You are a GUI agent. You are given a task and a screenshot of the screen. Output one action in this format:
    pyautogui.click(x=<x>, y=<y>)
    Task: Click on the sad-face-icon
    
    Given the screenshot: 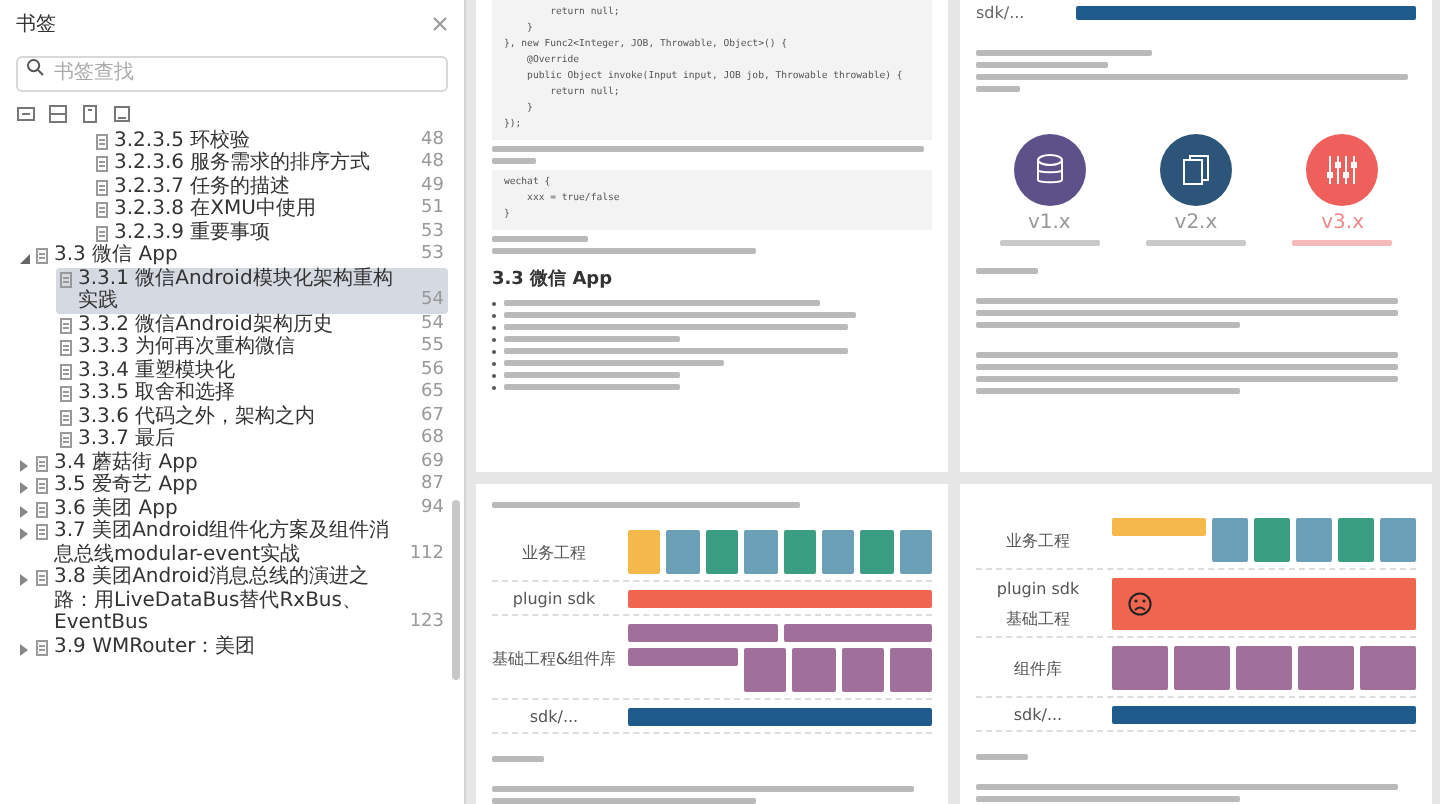 What is the action you would take?
    pyautogui.click(x=1140, y=604)
    